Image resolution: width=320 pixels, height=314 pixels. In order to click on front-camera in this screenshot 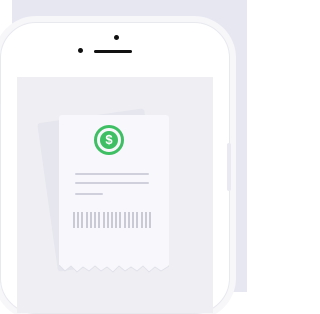, I will do `click(80, 50)`.